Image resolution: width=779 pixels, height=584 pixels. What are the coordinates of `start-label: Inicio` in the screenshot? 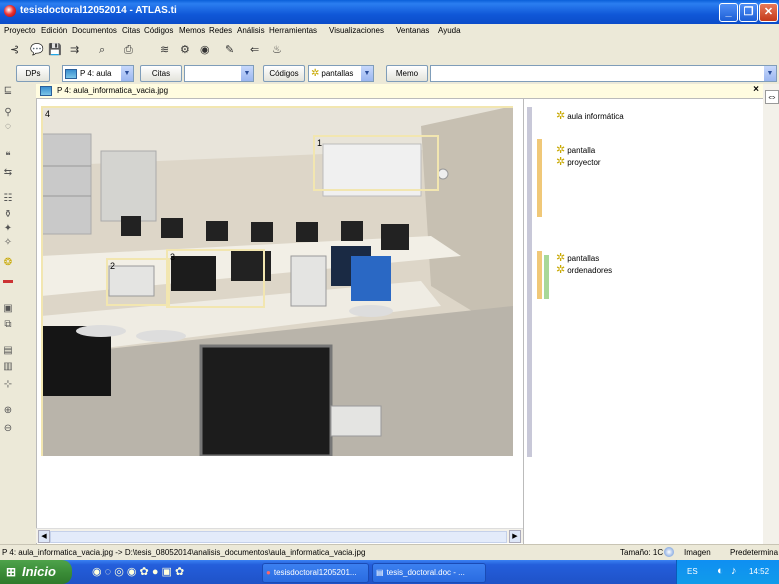 It's located at (39, 571).